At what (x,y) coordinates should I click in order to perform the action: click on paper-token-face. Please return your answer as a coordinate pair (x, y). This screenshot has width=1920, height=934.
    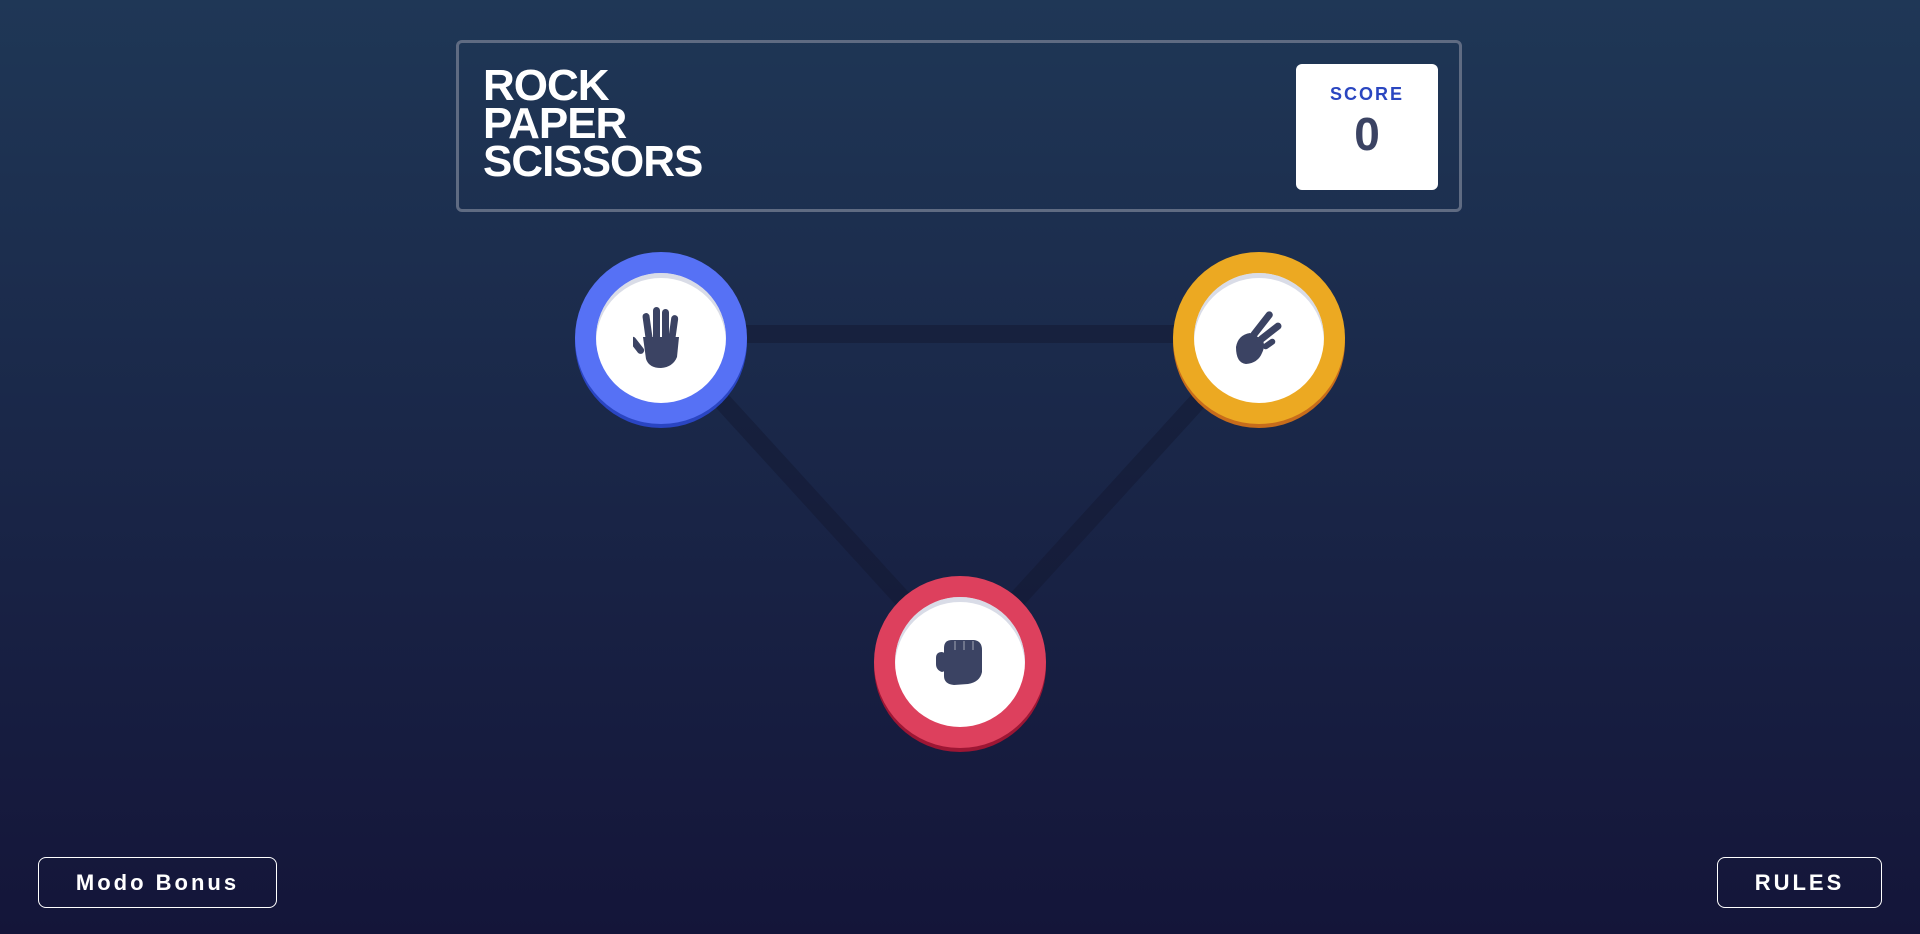
    Looking at the image, I should click on (661, 338).